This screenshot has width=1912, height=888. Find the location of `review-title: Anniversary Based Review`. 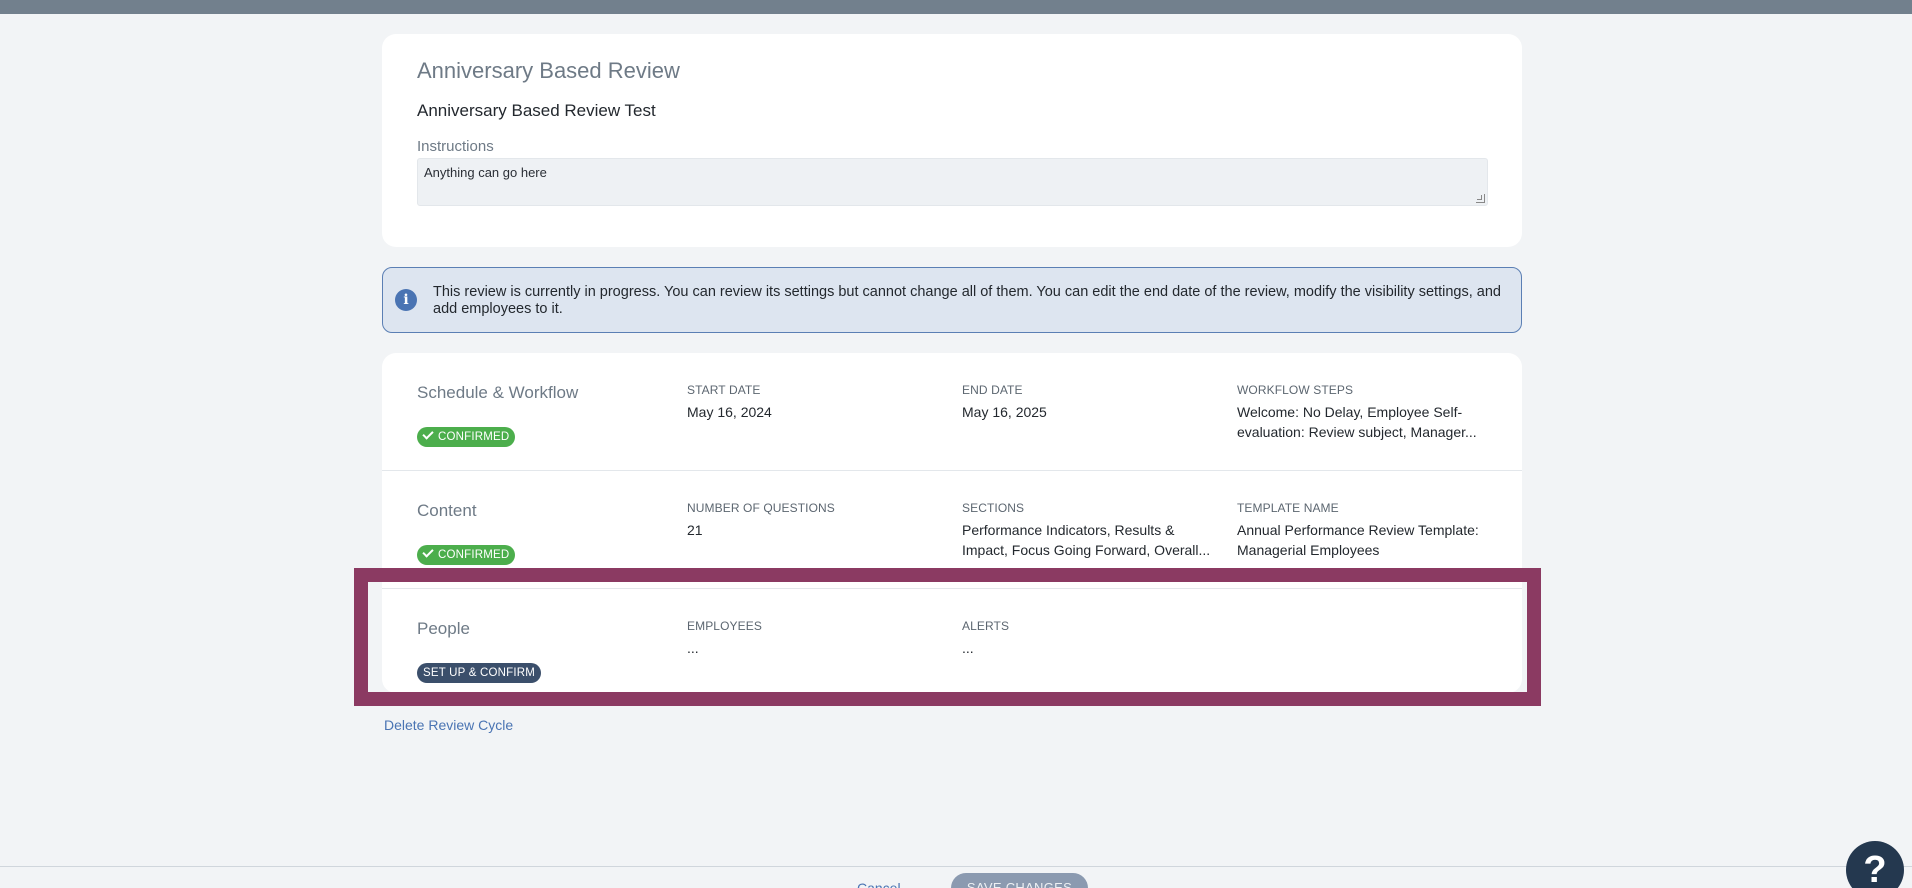

review-title: Anniversary Based Review is located at coordinates (548, 70).